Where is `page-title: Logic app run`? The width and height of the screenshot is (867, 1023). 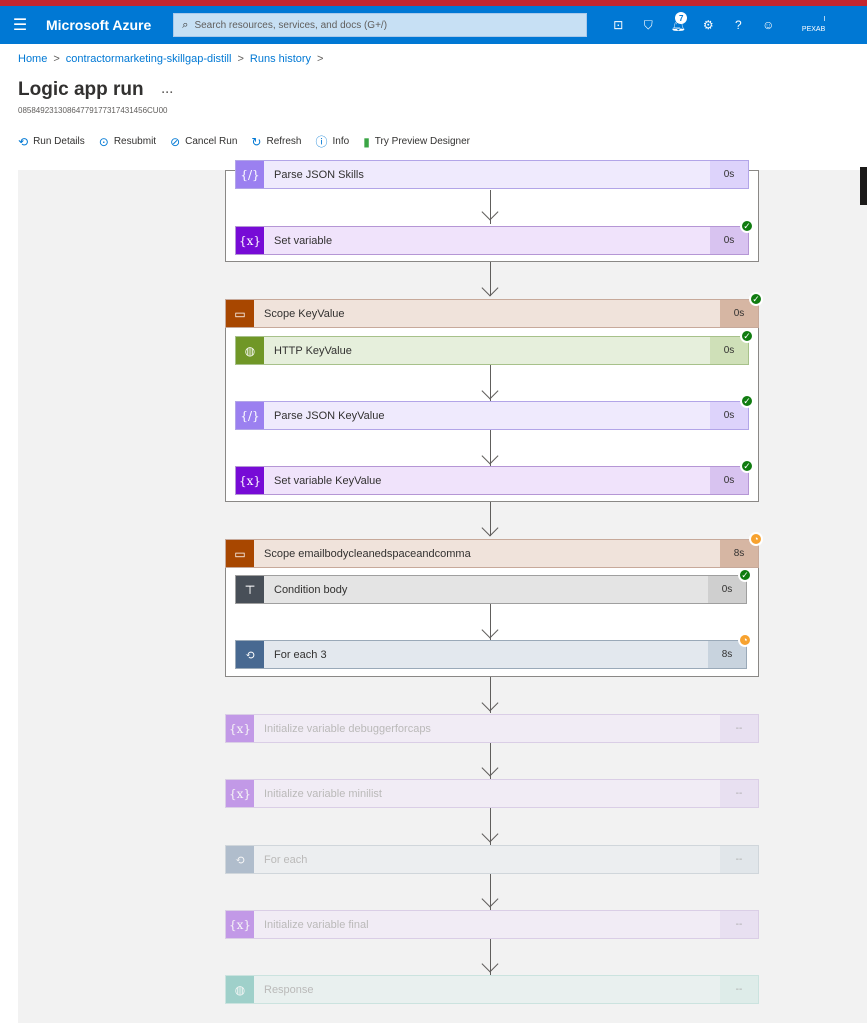
page-title: Logic app run is located at coordinates (81, 89).